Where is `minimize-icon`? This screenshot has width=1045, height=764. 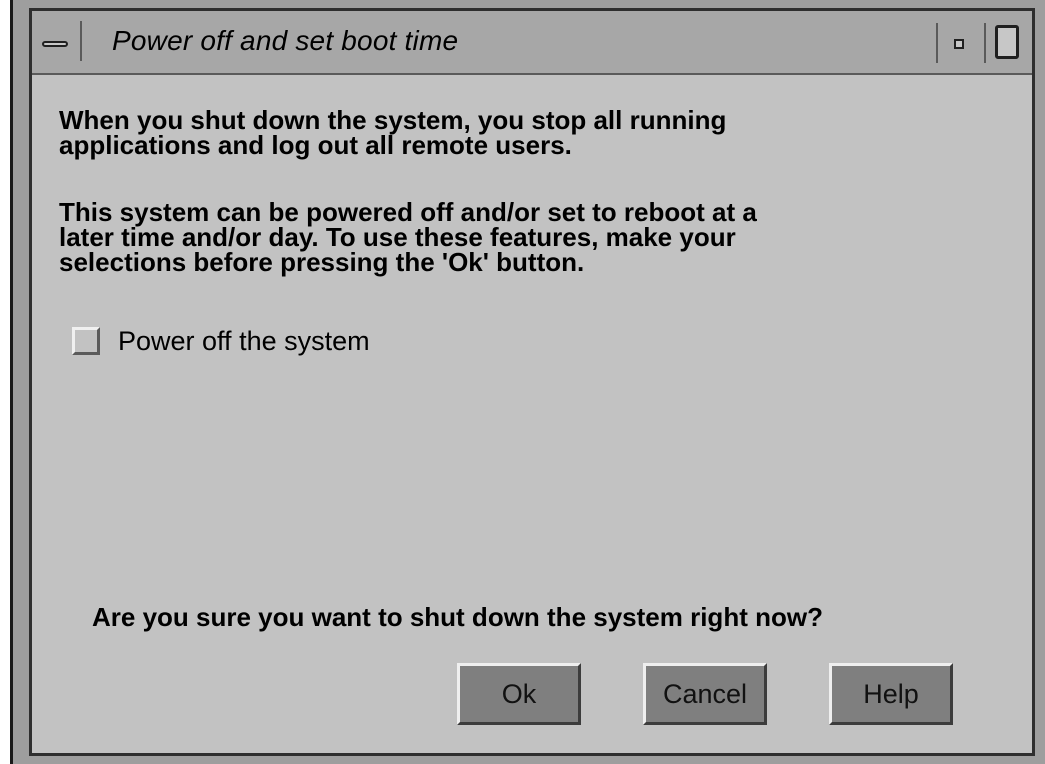 minimize-icon is located at coordinates (959, 44).